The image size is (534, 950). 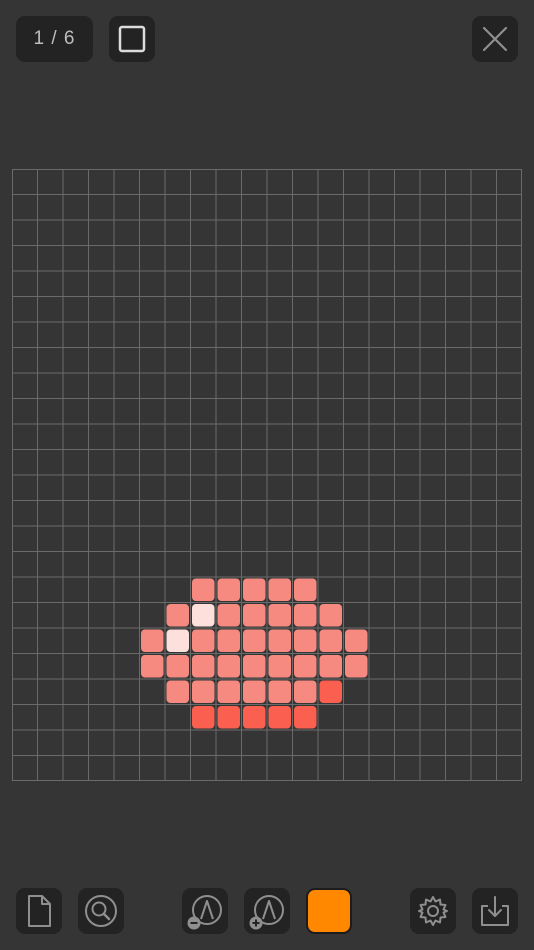 I want to click on zoom-button, so click(x=101, y=911).